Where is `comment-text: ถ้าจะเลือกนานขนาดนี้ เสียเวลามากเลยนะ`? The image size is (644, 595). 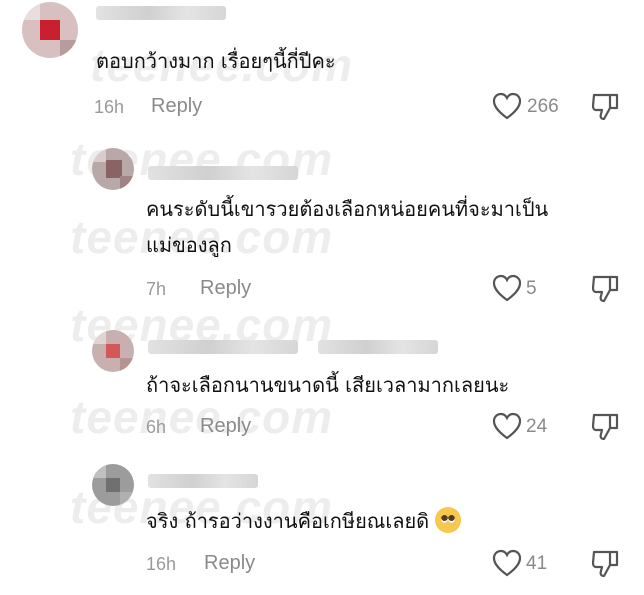
comment-text: ถ้าจะเลือกนานขนาดนี้ เสียเวลามากเลยนะ is located at coordinates (328, 385).